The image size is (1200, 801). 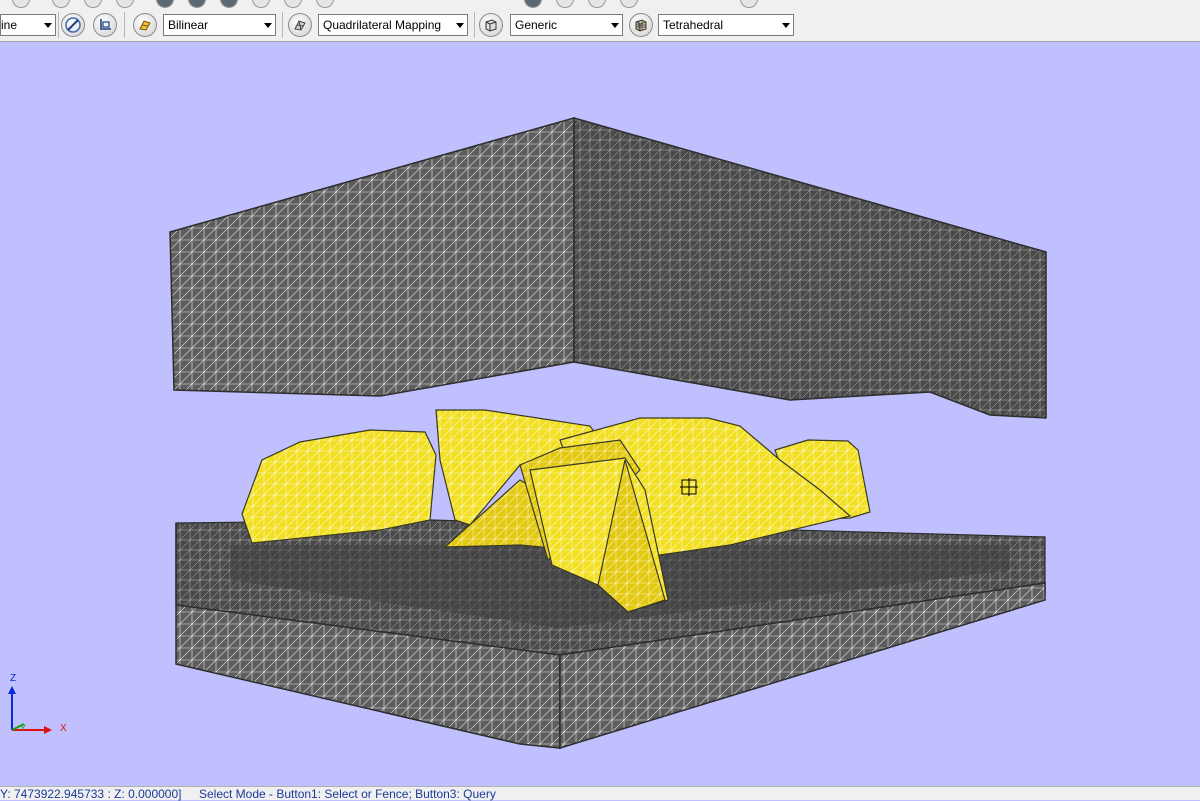 I want to click on mapping-select: Quadrilateral Mapping, so click(x=393, y=25).